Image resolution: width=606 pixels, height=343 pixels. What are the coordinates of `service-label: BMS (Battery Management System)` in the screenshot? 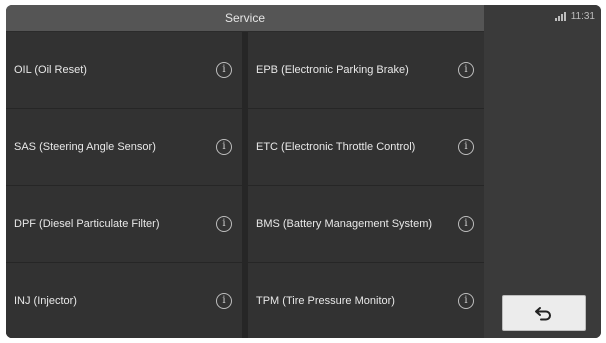 It's located at (344, 224).